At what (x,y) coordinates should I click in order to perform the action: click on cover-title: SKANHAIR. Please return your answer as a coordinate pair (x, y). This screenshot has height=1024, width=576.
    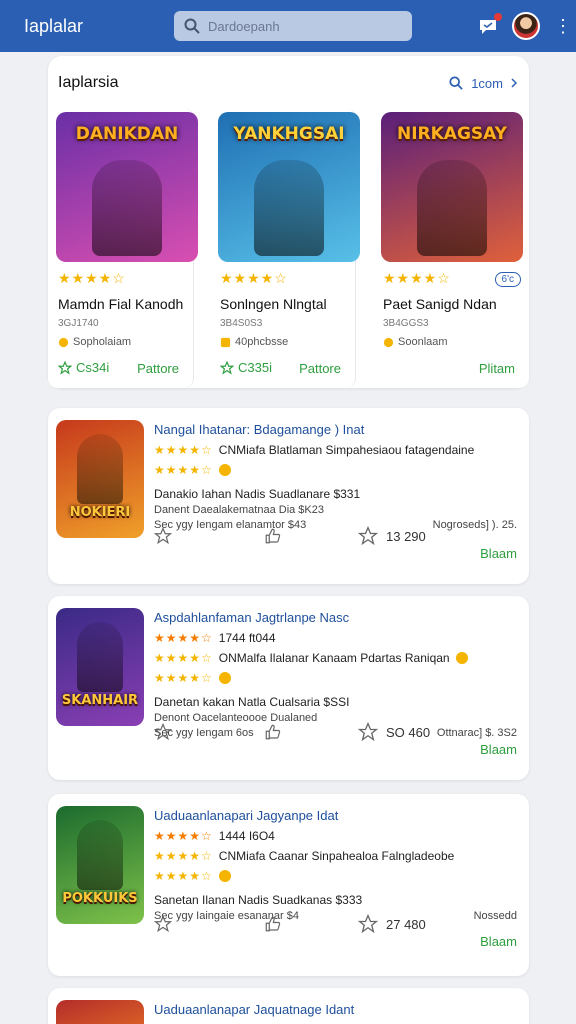
    Looking at the image, I should click on (100, 700).